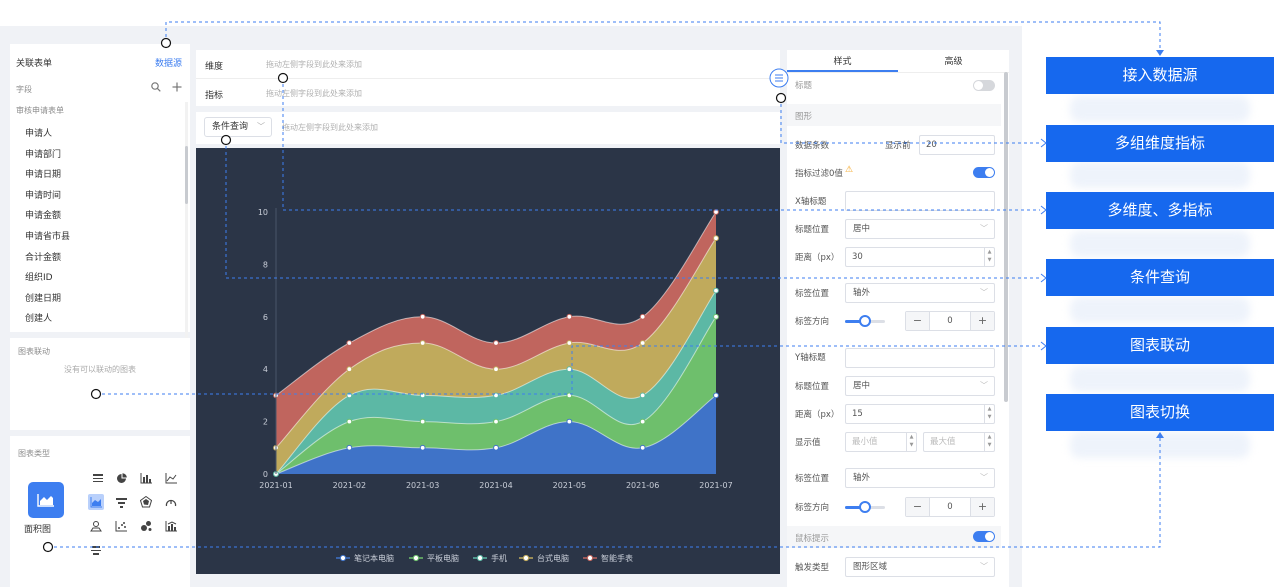 The height and width of the screenshot is (587, 1286). I want to click on filter-zero-toggle, so click(984, 172).